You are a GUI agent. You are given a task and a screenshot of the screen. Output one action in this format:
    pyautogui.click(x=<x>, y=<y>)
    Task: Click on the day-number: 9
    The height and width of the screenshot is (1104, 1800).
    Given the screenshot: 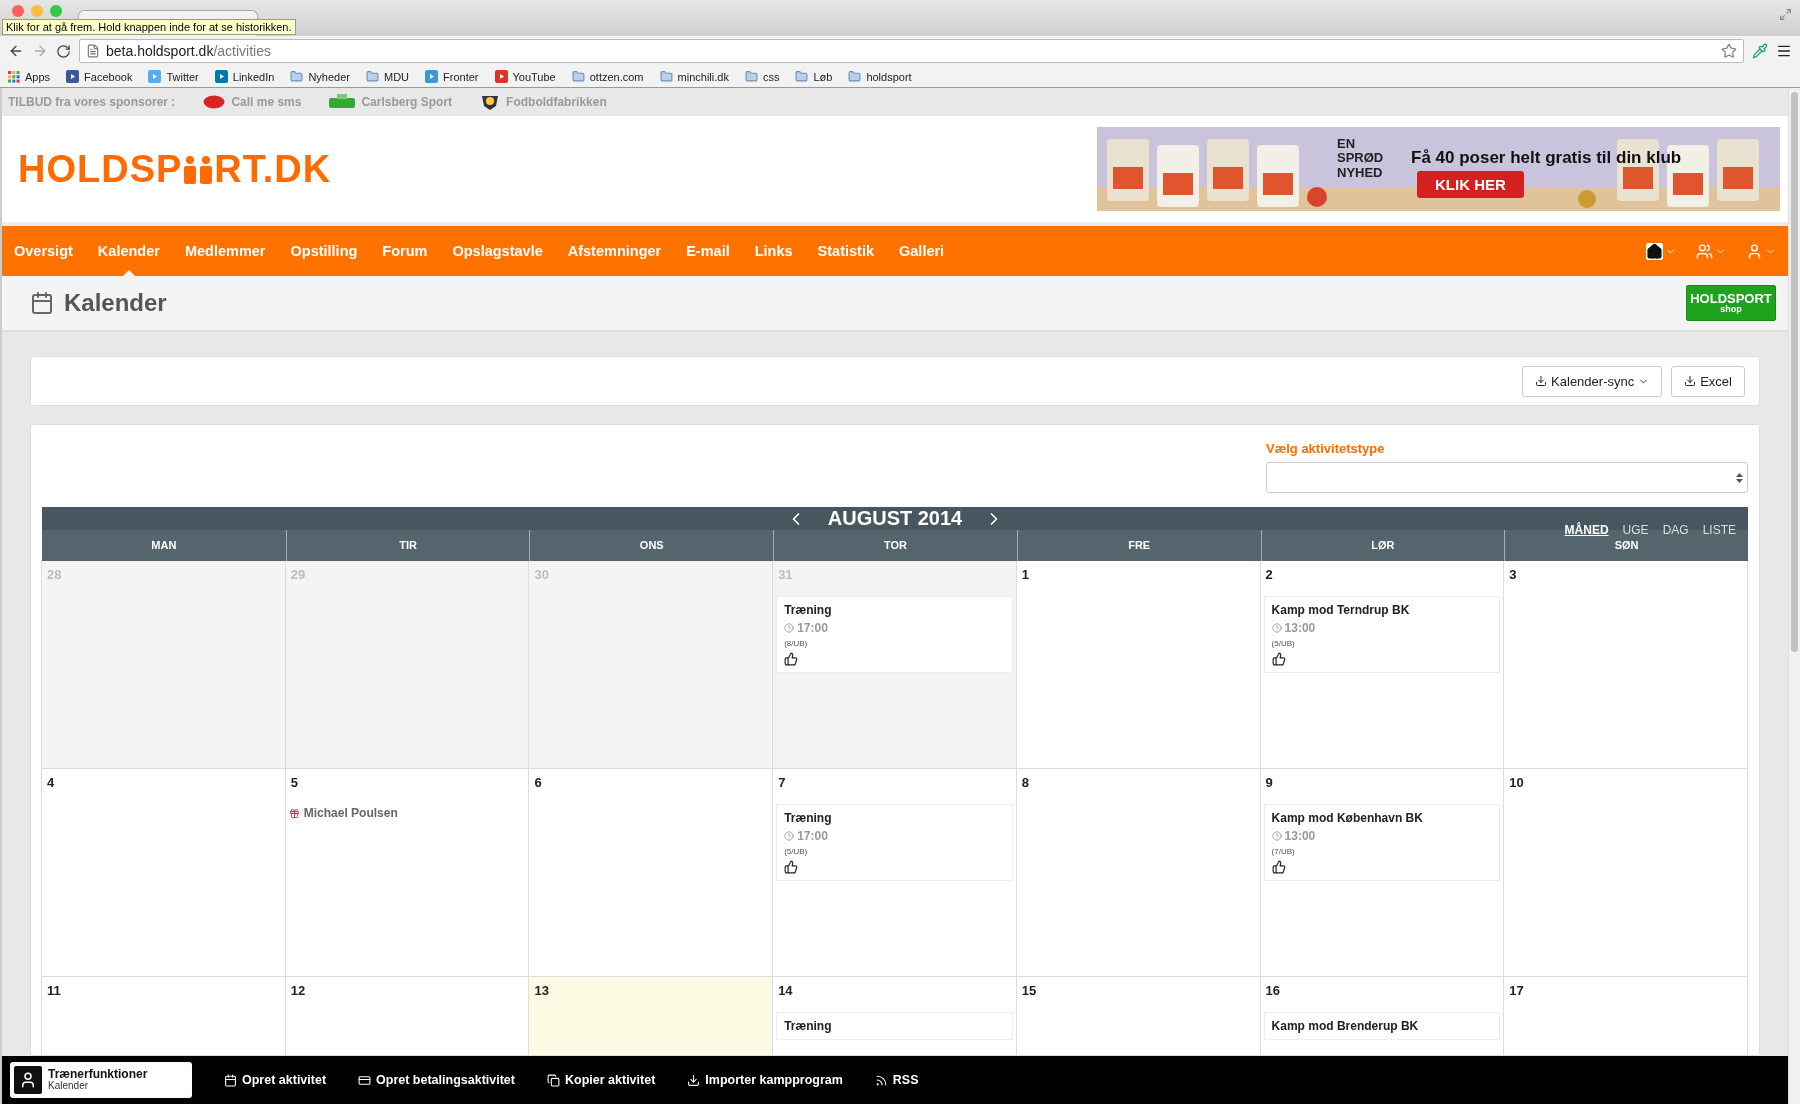 What is the action you would take?
    pyautogui.click(x=1269, y=782)
    